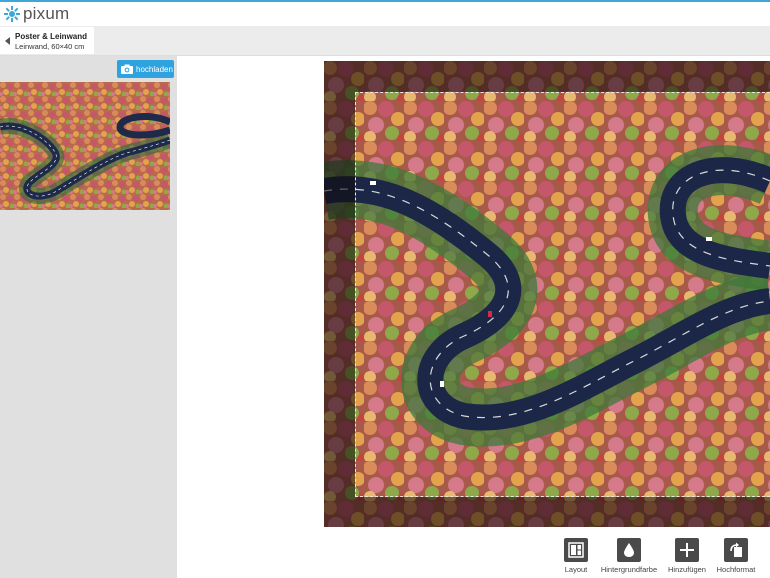 Image resolution: width=770 pixels, height=578 pixels. What do you see at coordinates (687, 550) in the screenshot?
I see `plus-icon` at bounding box center [687, 550].